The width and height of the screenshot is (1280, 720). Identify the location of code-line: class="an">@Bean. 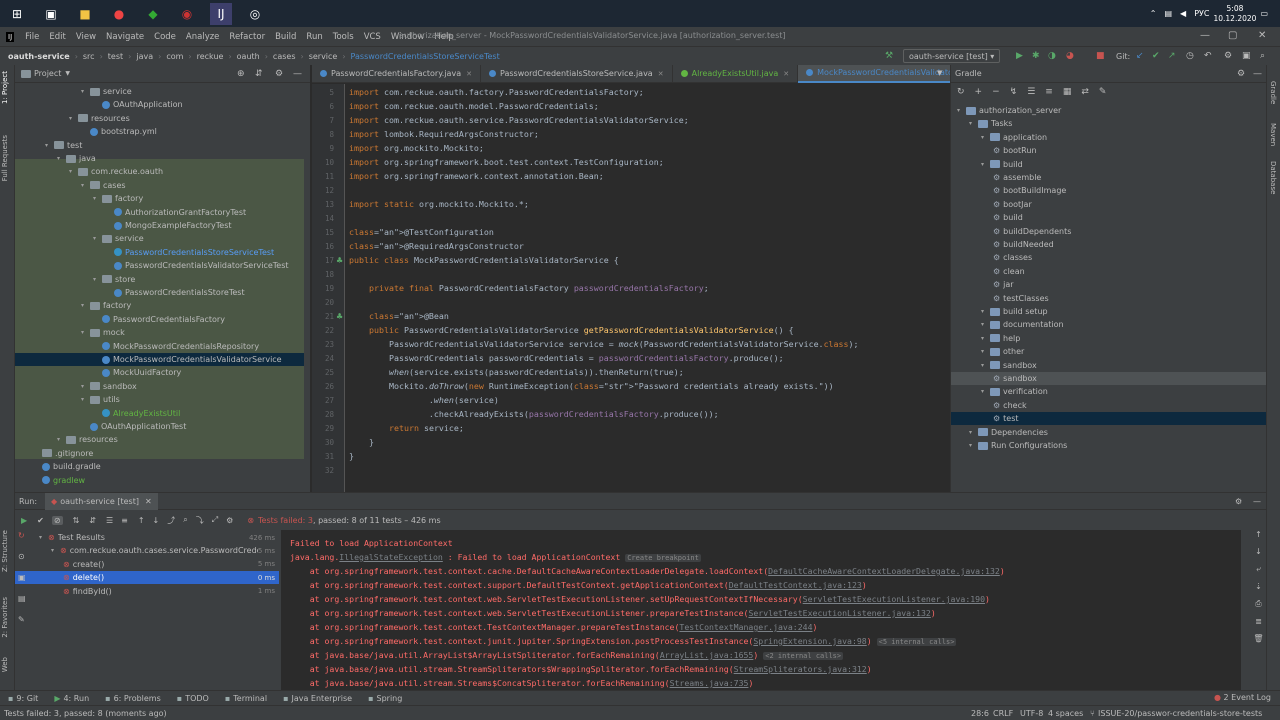
(399, 316).